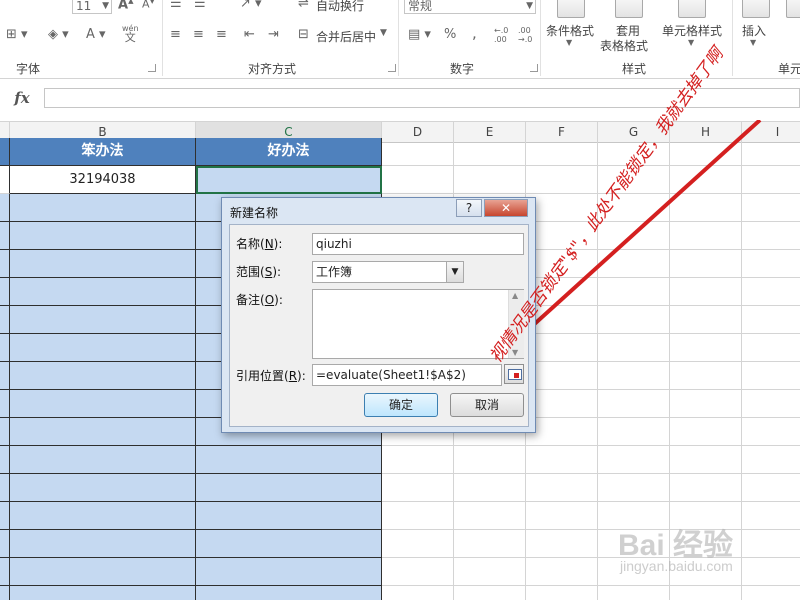 The width and height of the screenshot is (800, 600). What do you see at coordinates (289, 180) in the screenshot?
I see `active-cell-c2` at bounding box center [289, 180].